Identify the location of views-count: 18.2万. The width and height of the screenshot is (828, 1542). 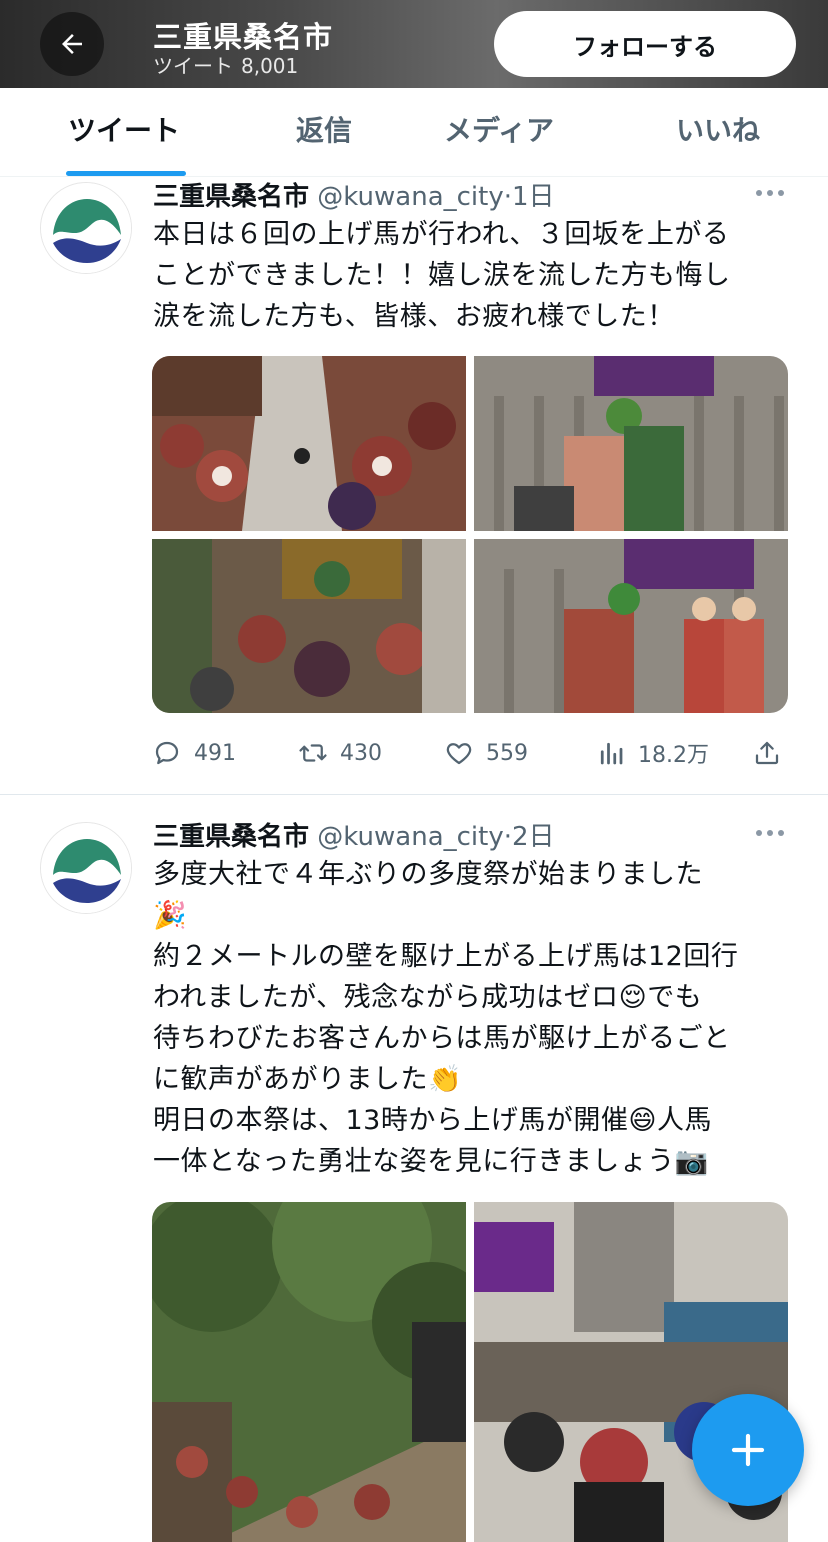
(673, 755).